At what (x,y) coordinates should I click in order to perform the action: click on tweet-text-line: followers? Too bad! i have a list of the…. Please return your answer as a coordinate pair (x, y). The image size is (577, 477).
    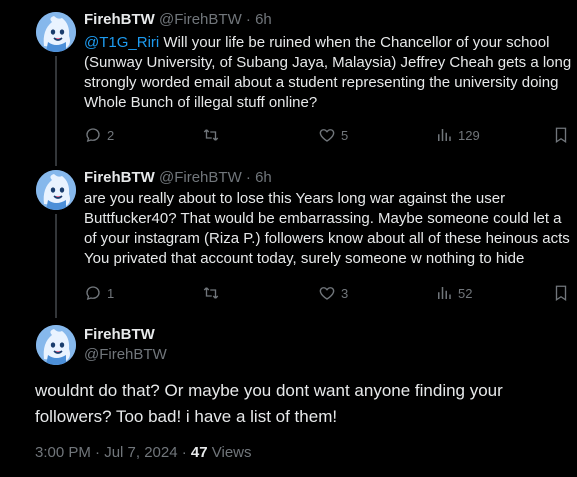
    Looking at the image, I should click on (186, 416).